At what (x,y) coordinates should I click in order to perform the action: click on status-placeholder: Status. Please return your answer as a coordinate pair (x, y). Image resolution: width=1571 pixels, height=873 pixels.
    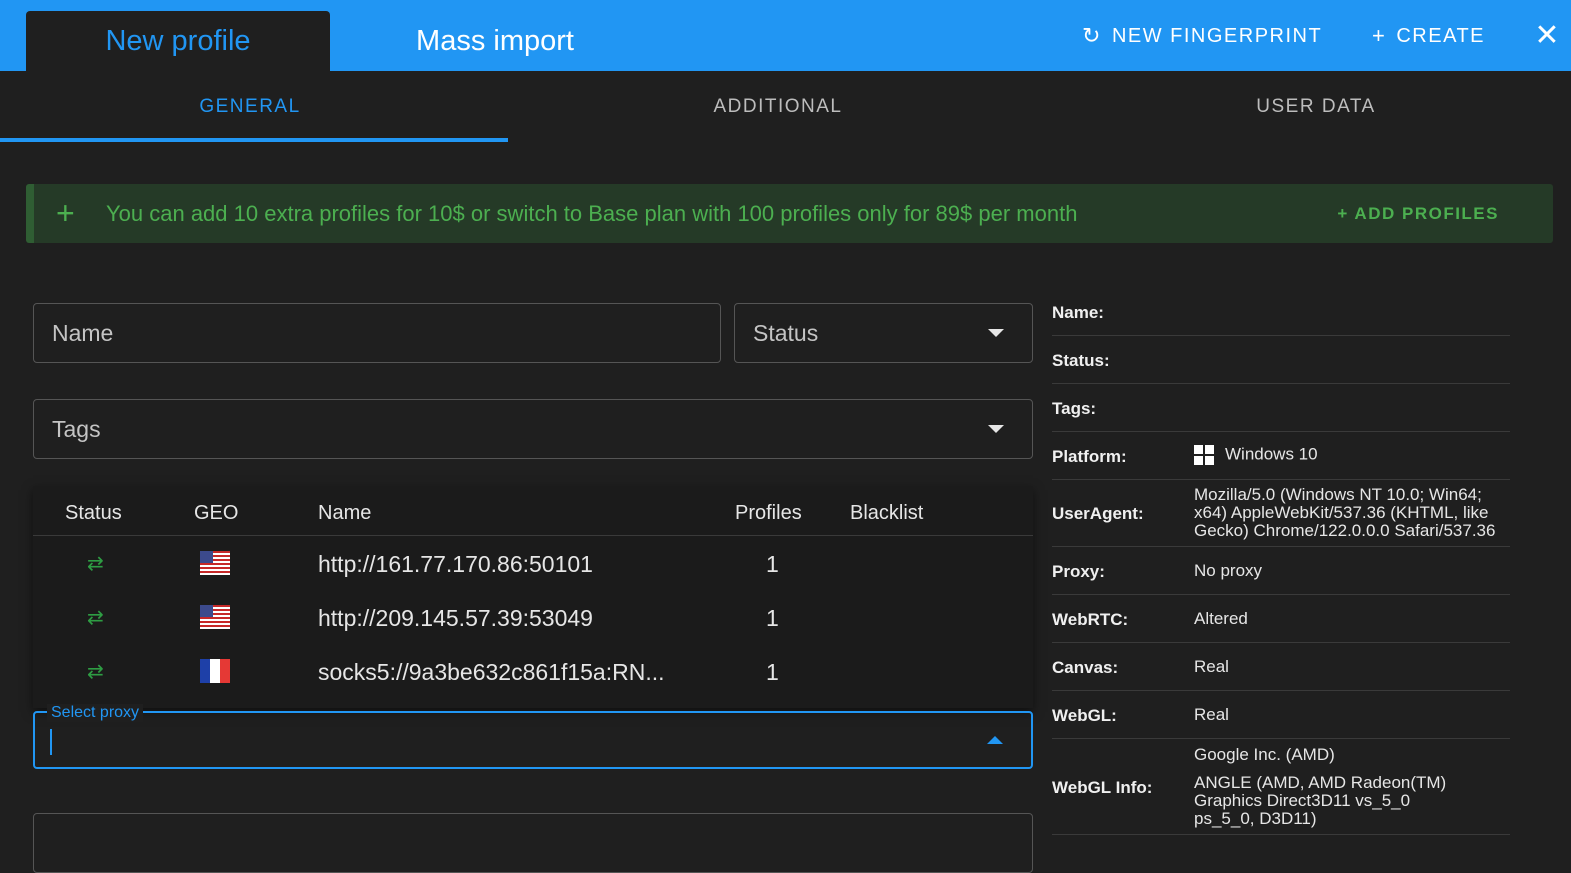
    Looking at the image, I should click on (786, 332).